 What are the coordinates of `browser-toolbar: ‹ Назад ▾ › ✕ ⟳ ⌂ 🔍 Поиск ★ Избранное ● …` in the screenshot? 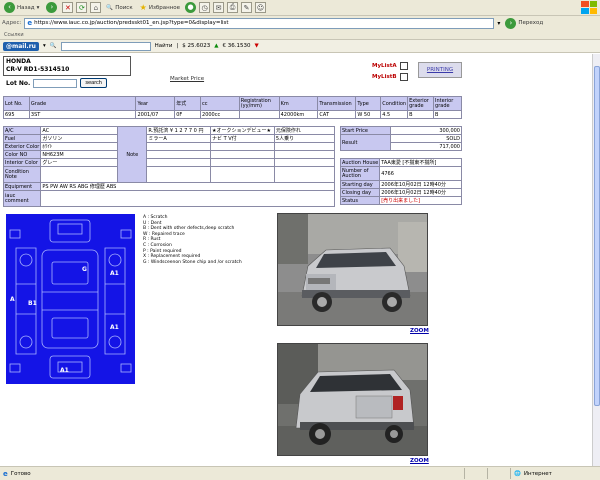 It's located at (300, 8).